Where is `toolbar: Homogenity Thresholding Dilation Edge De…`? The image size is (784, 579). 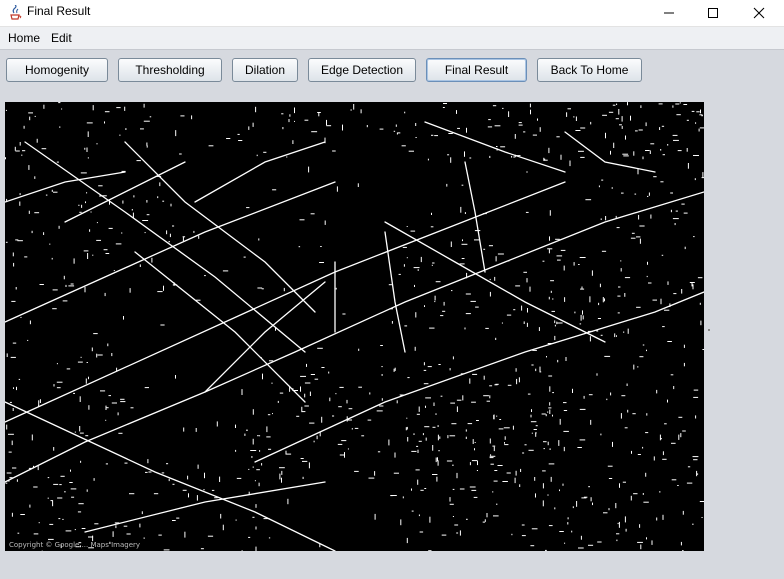 toolbar: Homogenity Thresholding Dilation Edge De… is located at coordinates (392, 72).